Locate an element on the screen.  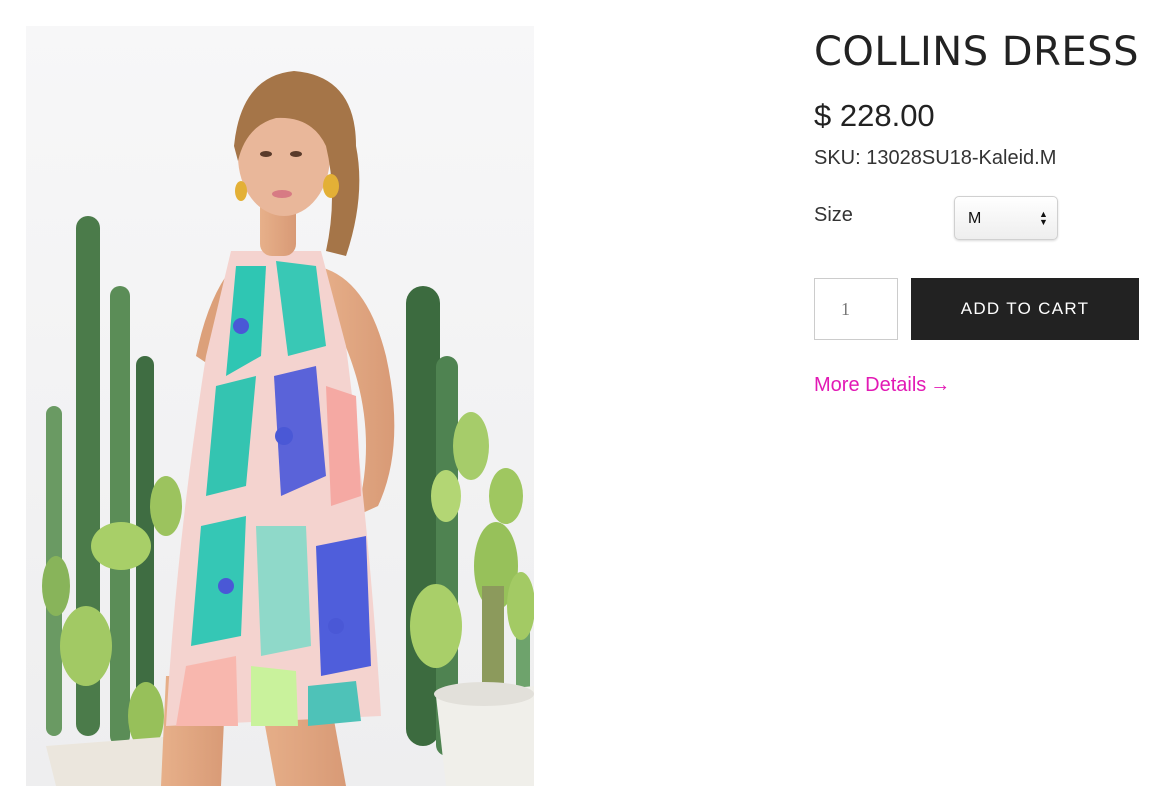
product-title: COLLINS DRESS is located at coordinates (976, 52).